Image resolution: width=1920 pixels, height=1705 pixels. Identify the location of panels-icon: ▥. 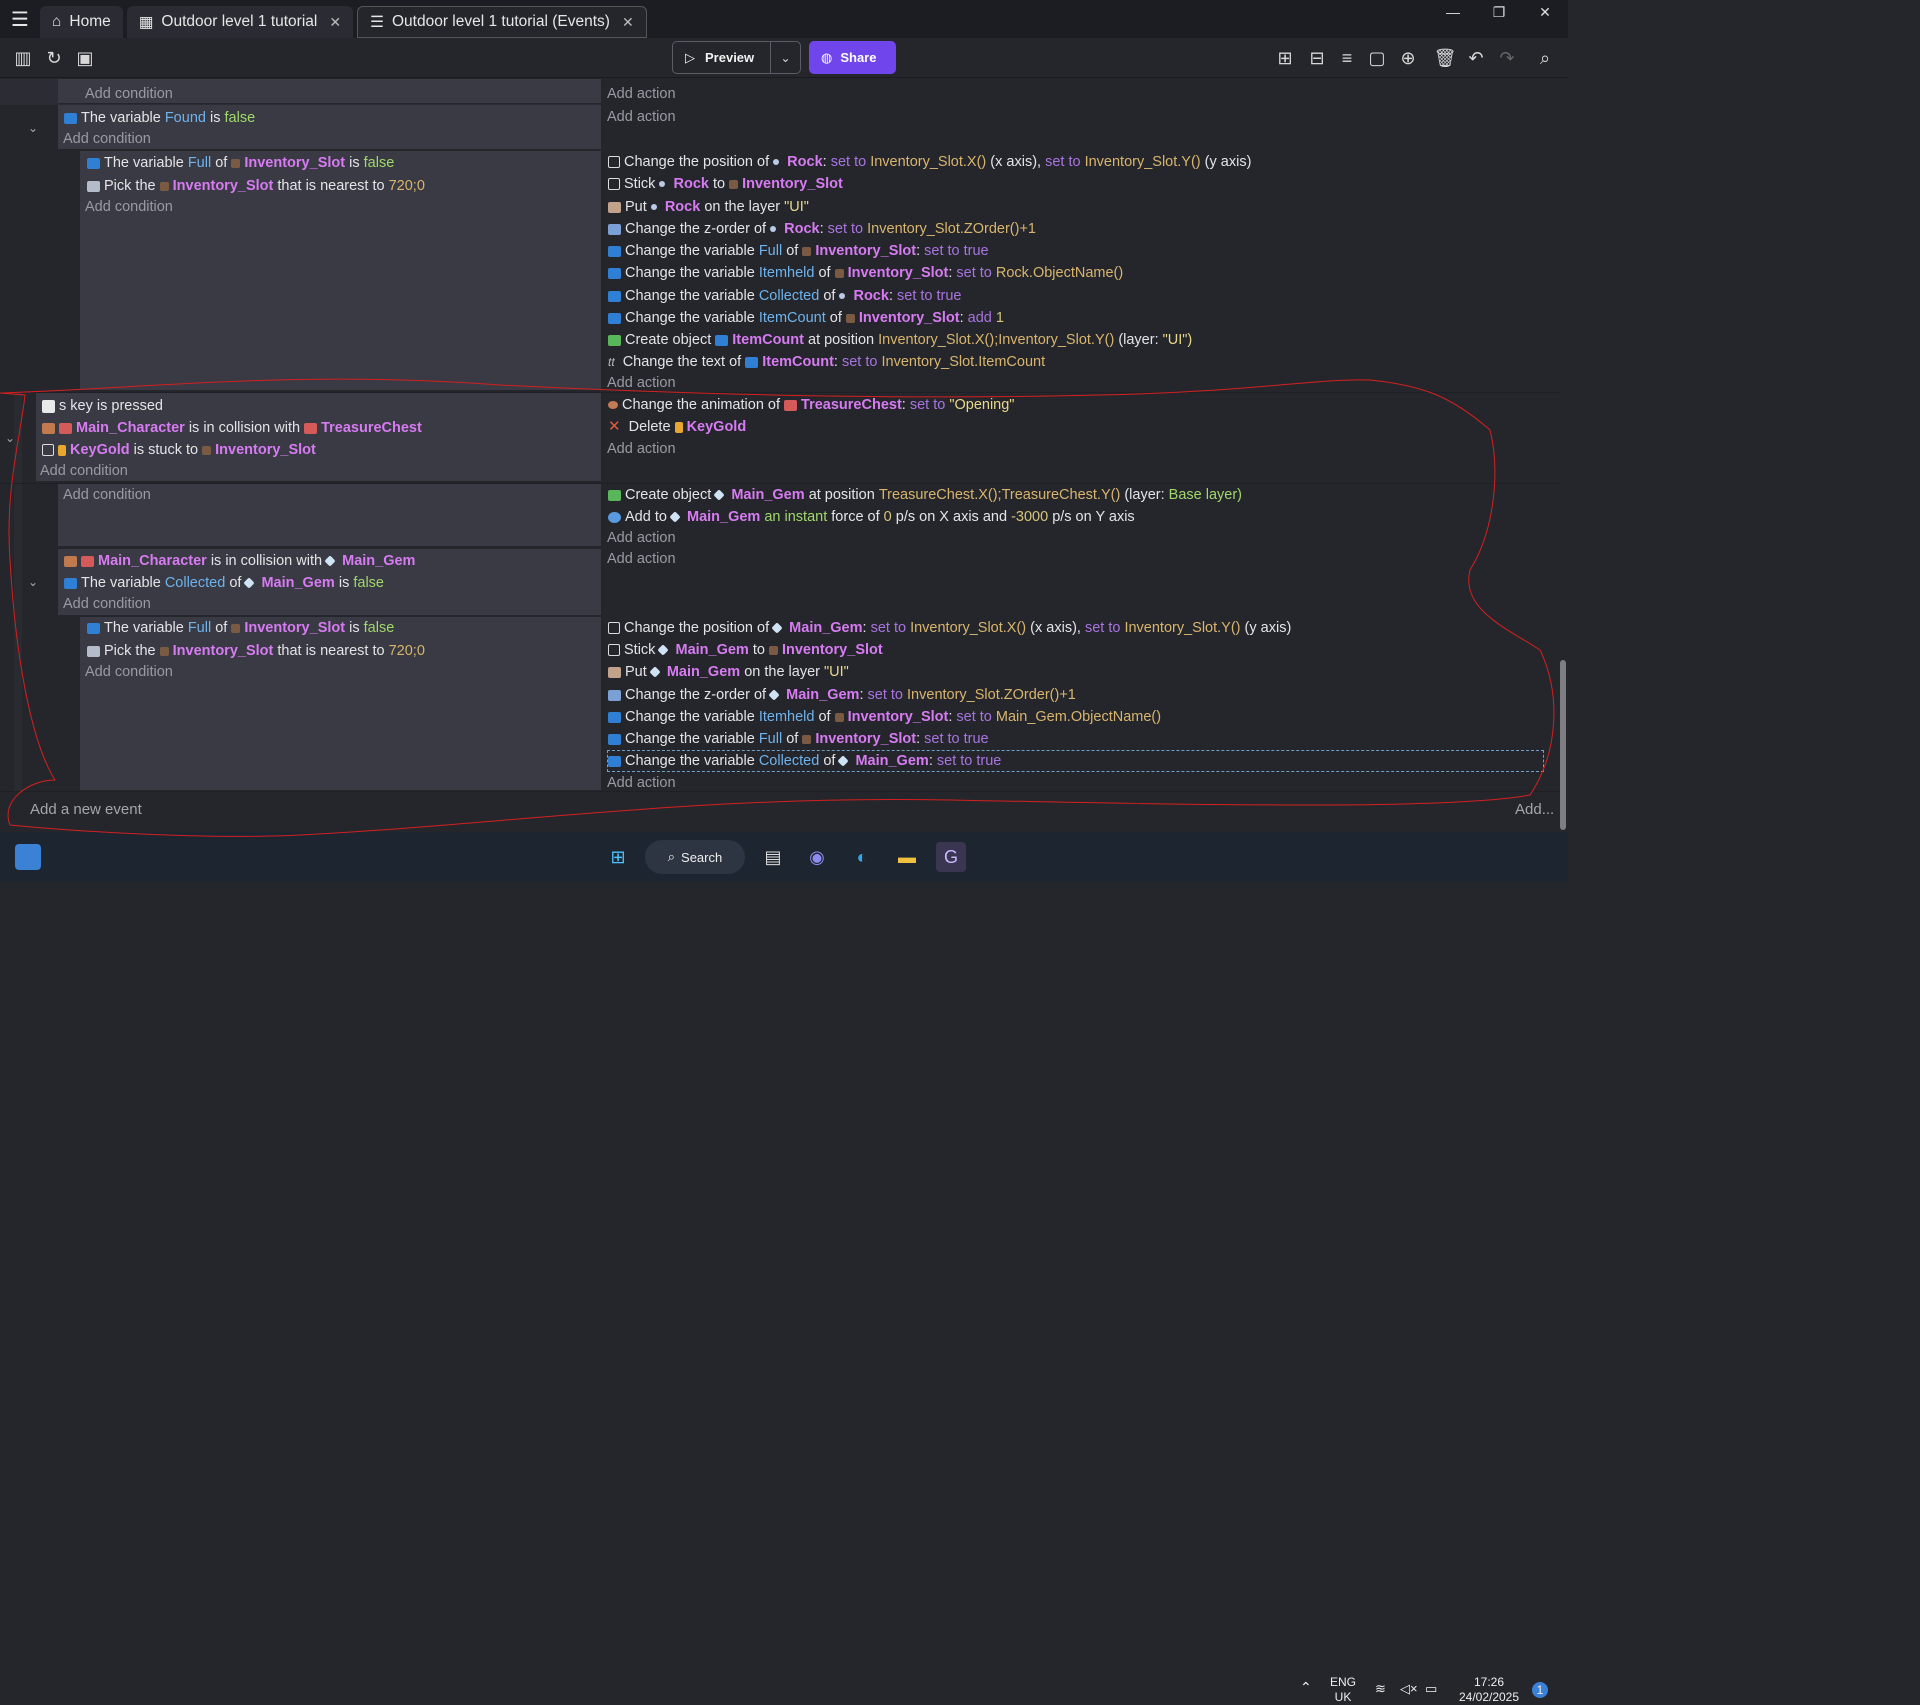
(23, 58).